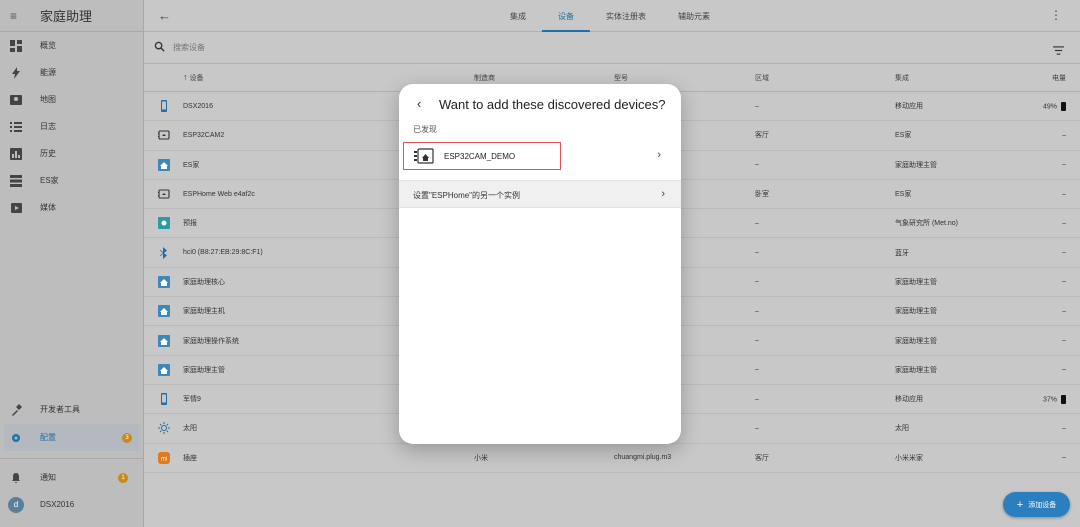 This screenshot has height=527, width=1080. Describe the element at coordinates (48, 437) in the screenshot. I see `sidebar-item-label: 配置` at that location.